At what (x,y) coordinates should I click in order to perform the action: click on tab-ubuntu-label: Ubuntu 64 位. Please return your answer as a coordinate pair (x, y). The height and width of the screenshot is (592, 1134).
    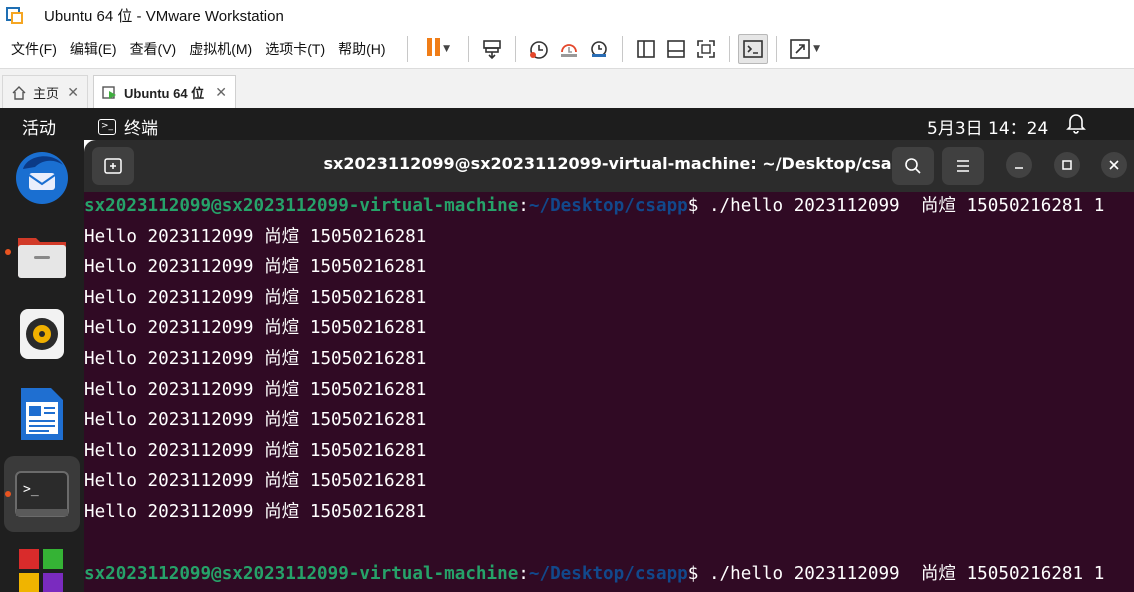
    Looking at the image, I should click on (164, 93).